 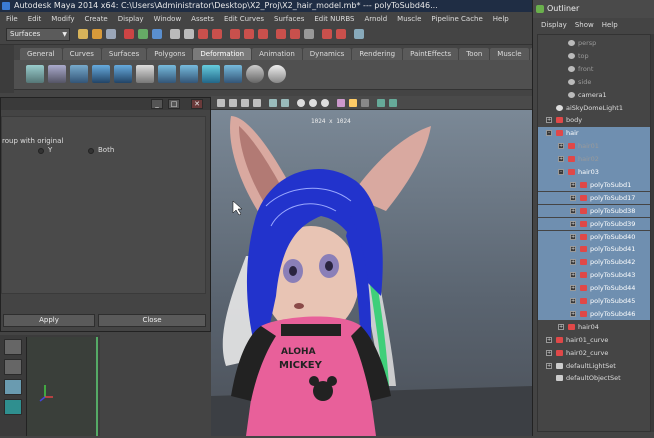 I want to click on bend-icon, so click(x=79, y=74).